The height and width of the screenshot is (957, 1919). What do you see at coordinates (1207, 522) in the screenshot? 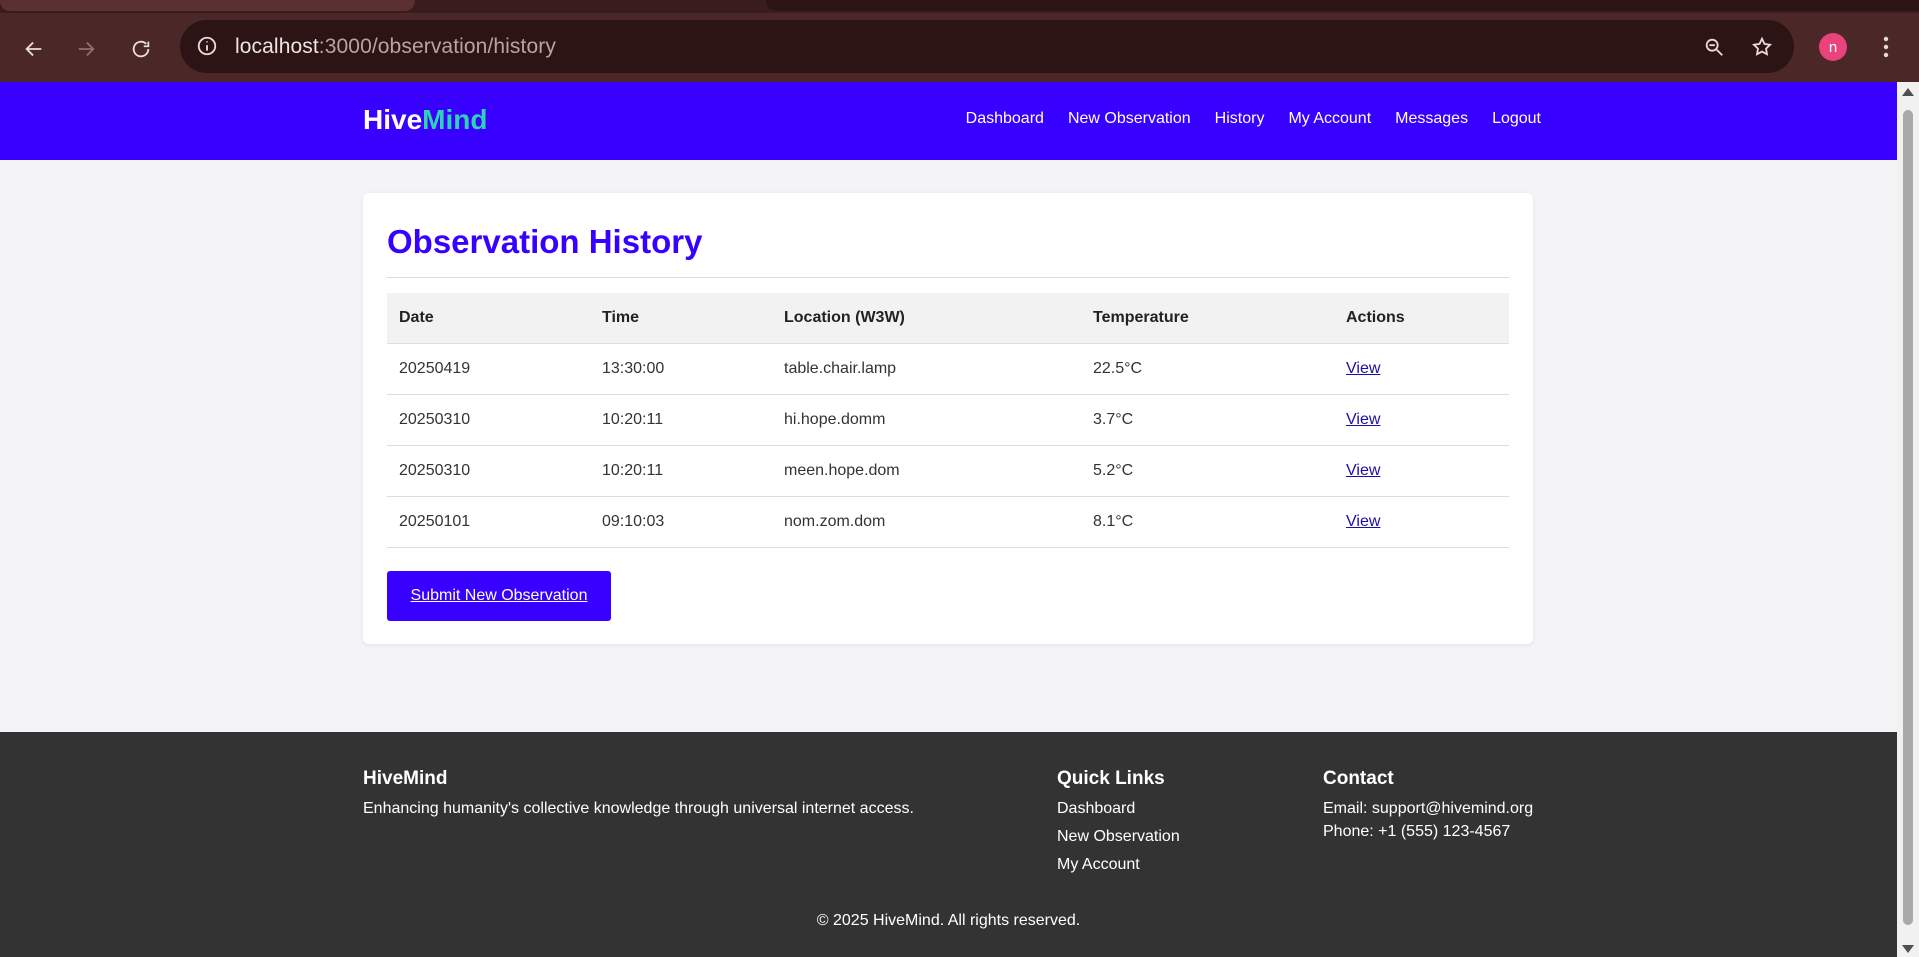
I see `cell-temperature: 8.1°C` at bounding box center [1207, 522].